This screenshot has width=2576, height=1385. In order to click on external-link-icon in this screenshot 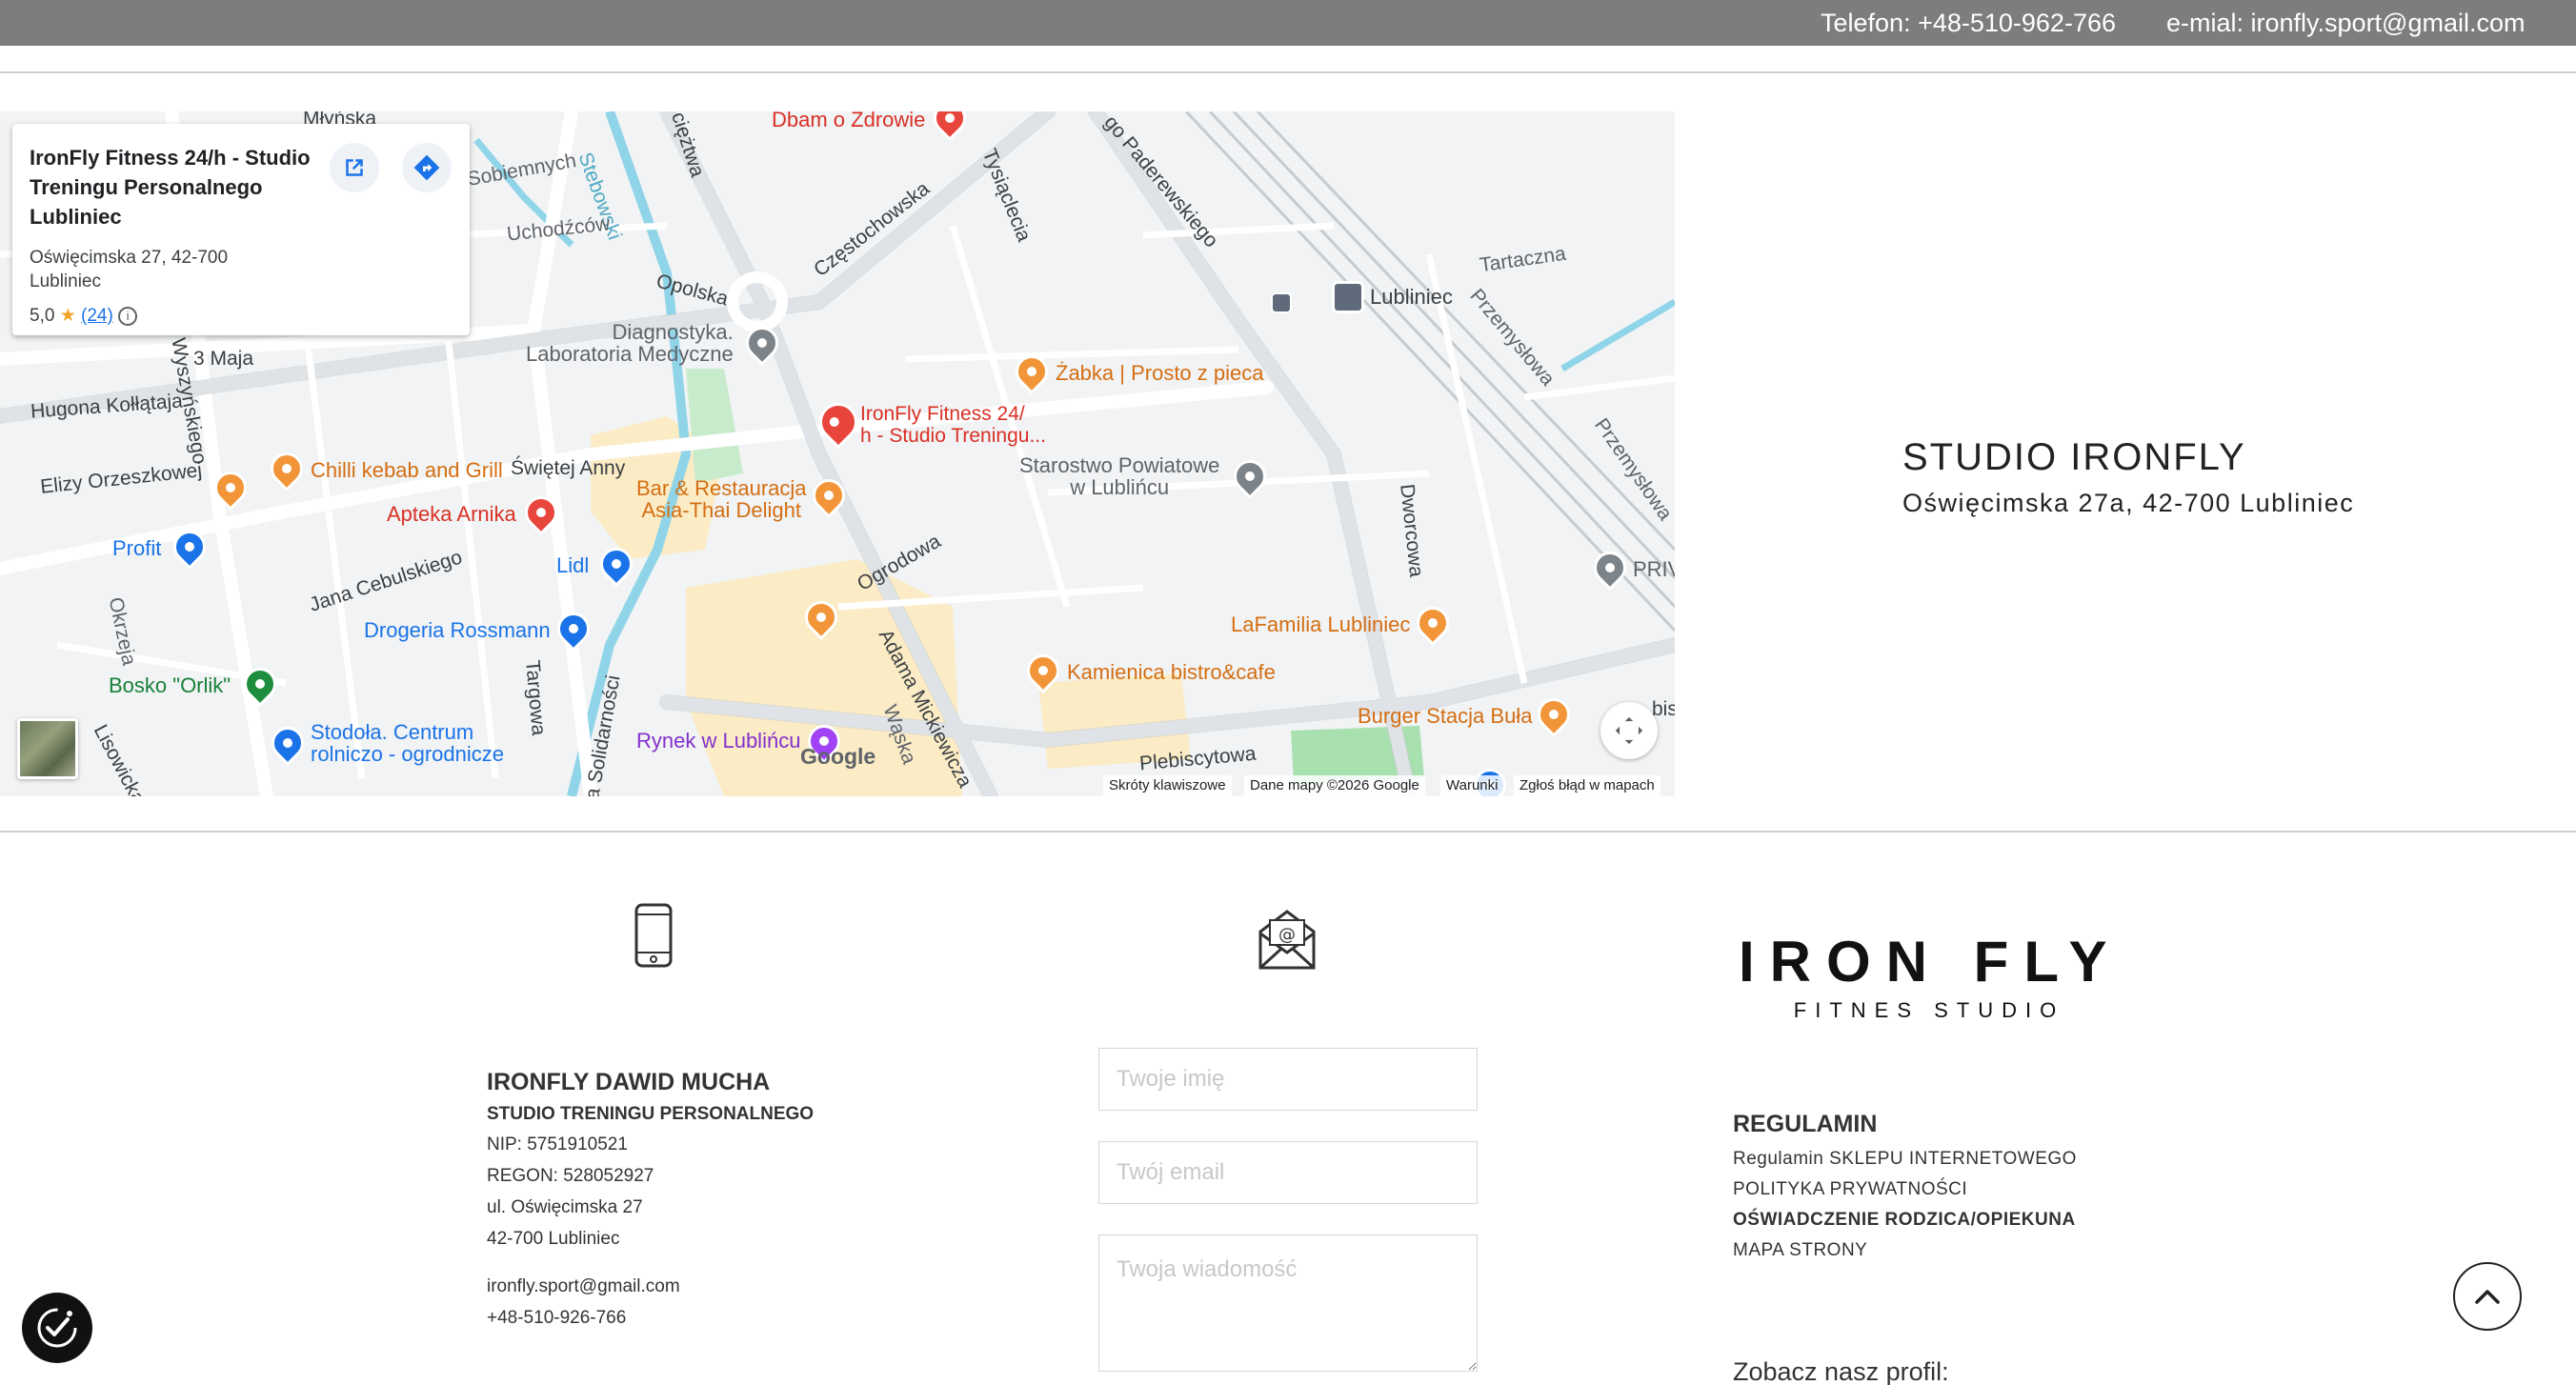, I will do `click(355, 167)`.